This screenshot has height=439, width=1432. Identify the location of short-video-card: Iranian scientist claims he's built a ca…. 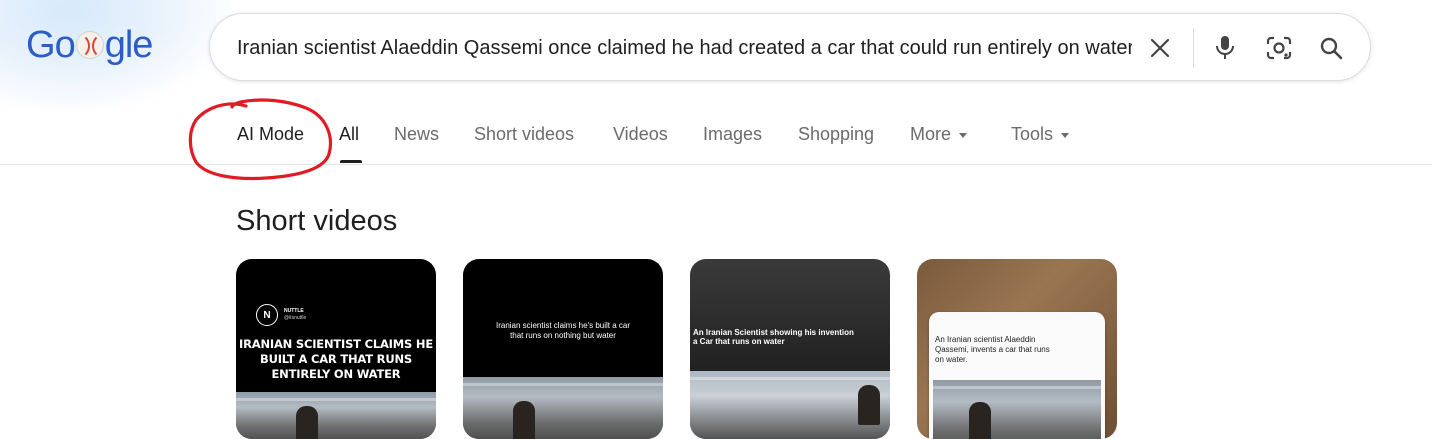
(563, 349).